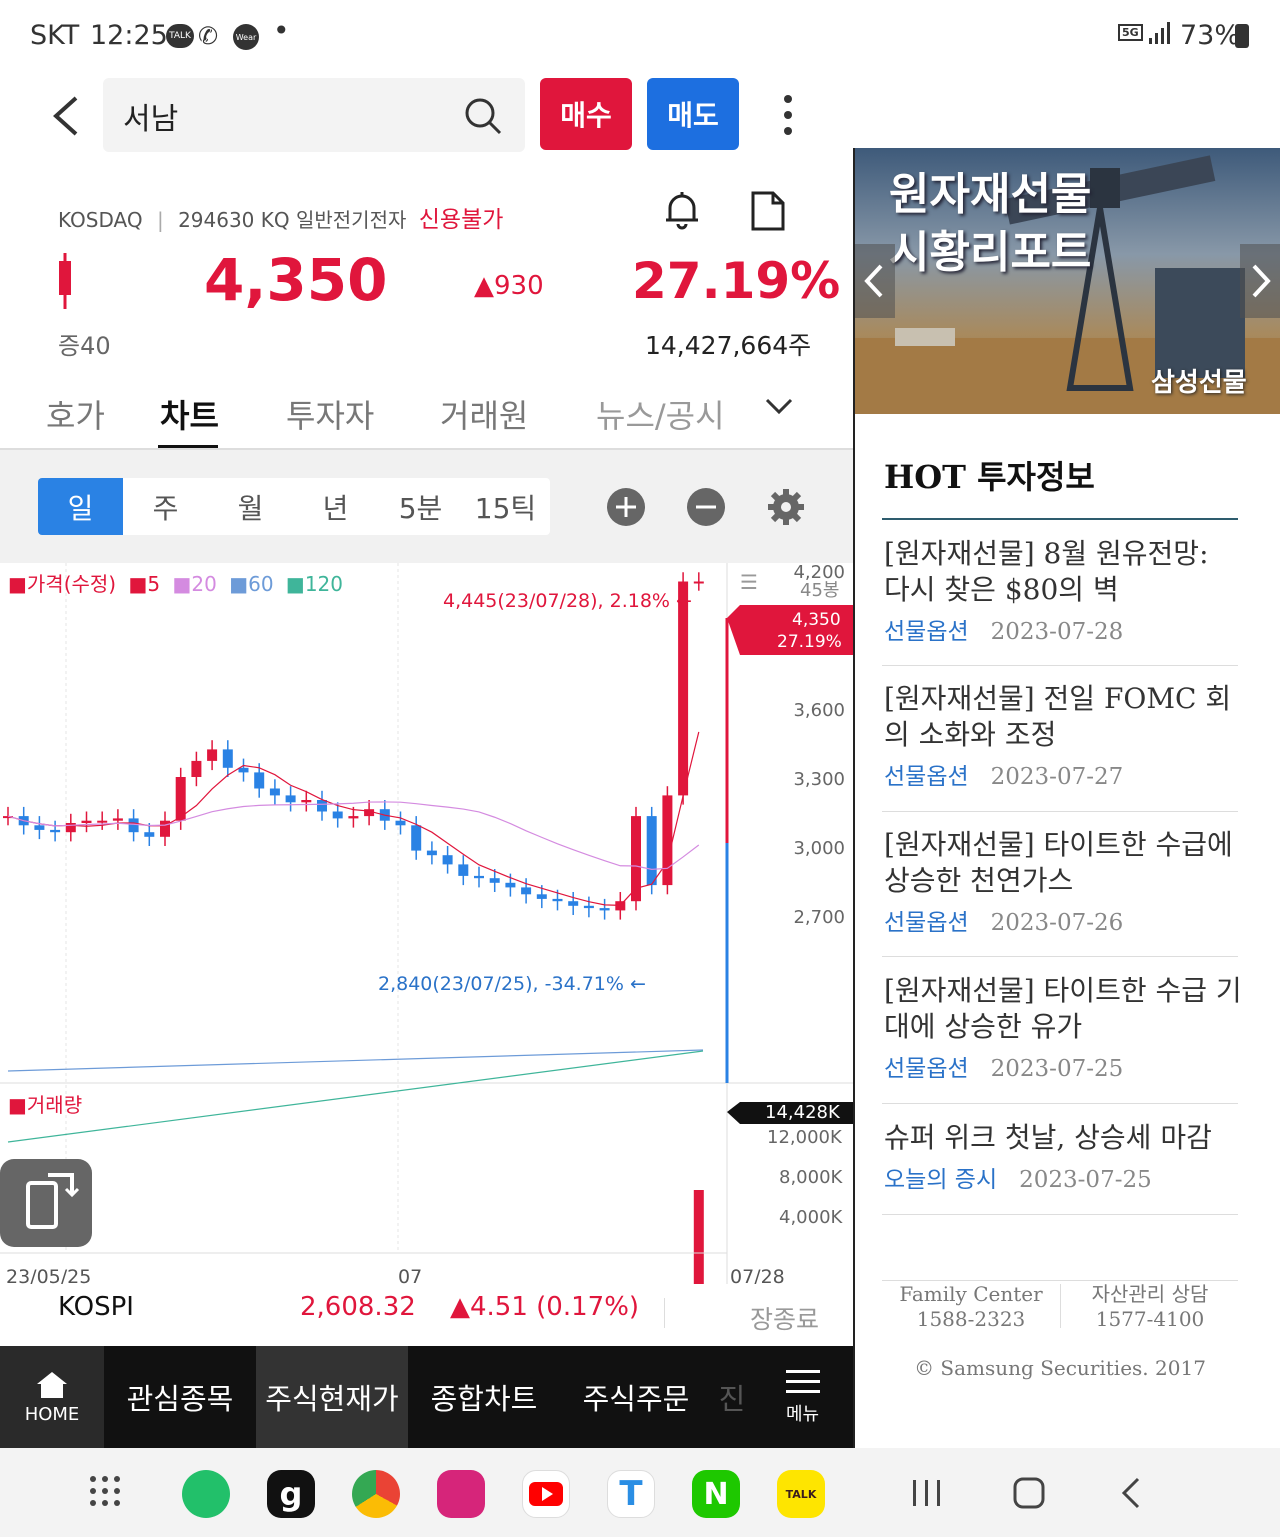 The height and width of the screenshot is (1537, 1280). What do you see at coordinates (990, 223) in the screenshot?
I see `banner-title: 원자재선물 시황리포트` at bounding box center [990, 223].